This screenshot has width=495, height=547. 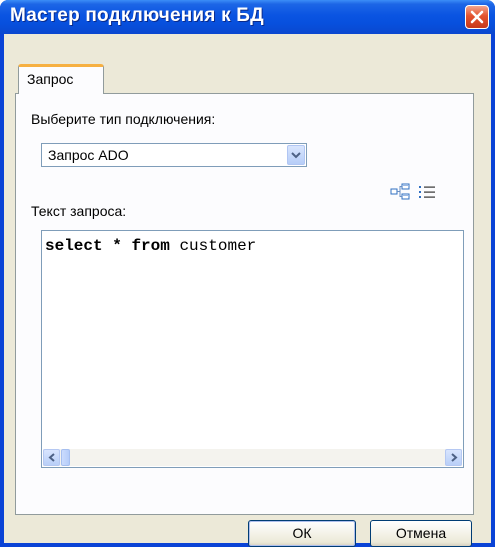 I want to click on query-code: select * from customer, so click(x=150, y=246).